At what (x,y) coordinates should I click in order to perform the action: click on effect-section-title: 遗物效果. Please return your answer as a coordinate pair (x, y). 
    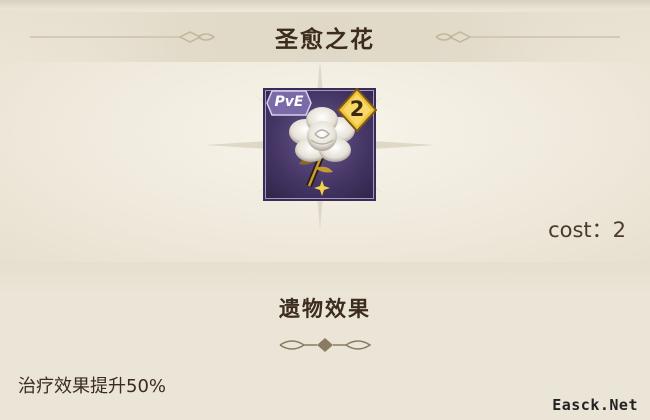
    Looking at the image, I should click on (325, 309).